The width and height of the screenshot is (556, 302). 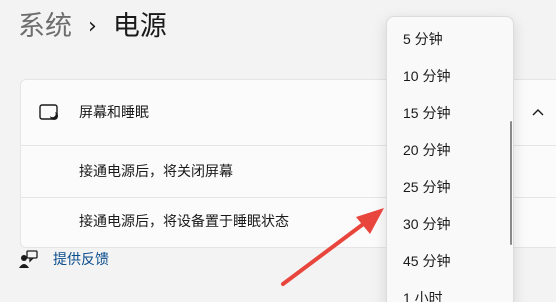 I want to click on feedback-link: 提供反馈, so click(x=81, y=260).